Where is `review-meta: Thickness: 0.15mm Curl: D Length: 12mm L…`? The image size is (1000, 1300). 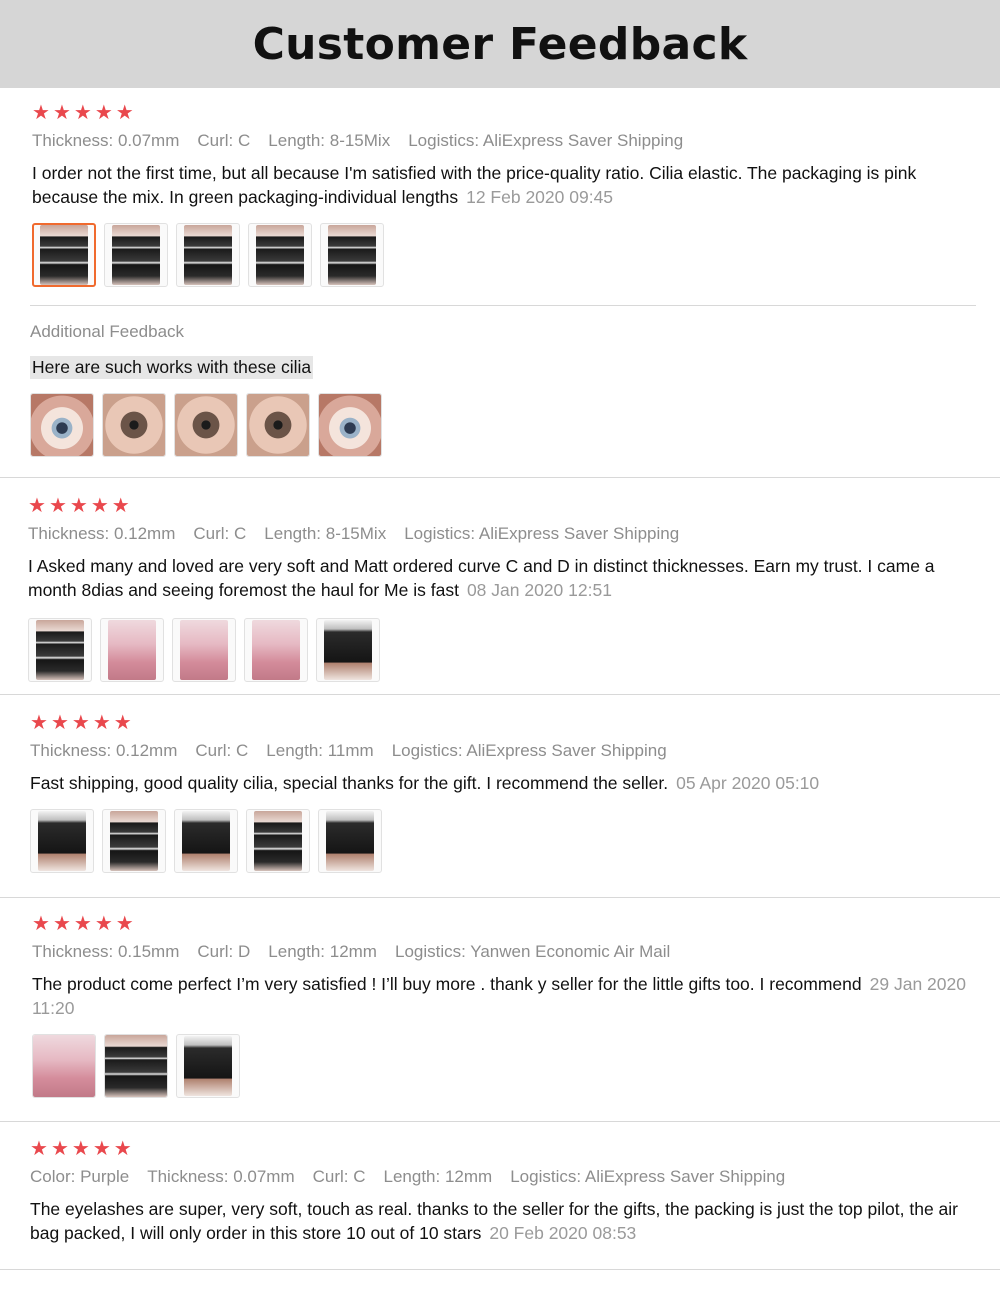 review-meta: Thickness: 0.15mm Curl: D Length: 12mm L… is located at coordinates (507, 952).